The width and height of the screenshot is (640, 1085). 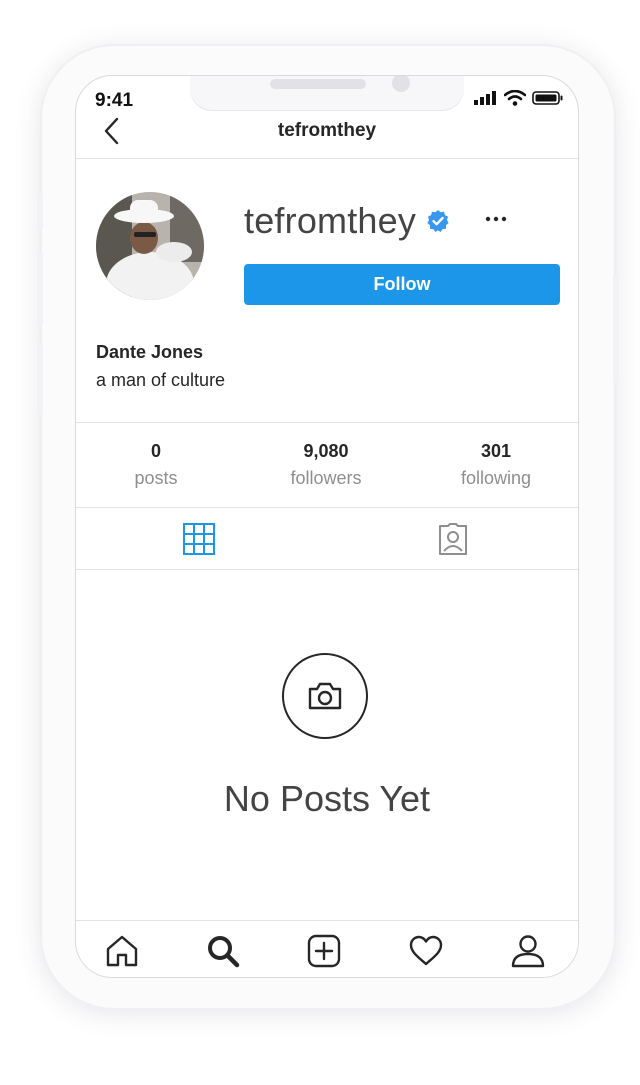 What do you see at coordinates (547, 98) in the screenshot?
I see `battery-icon` at bounding box center [547, 98].